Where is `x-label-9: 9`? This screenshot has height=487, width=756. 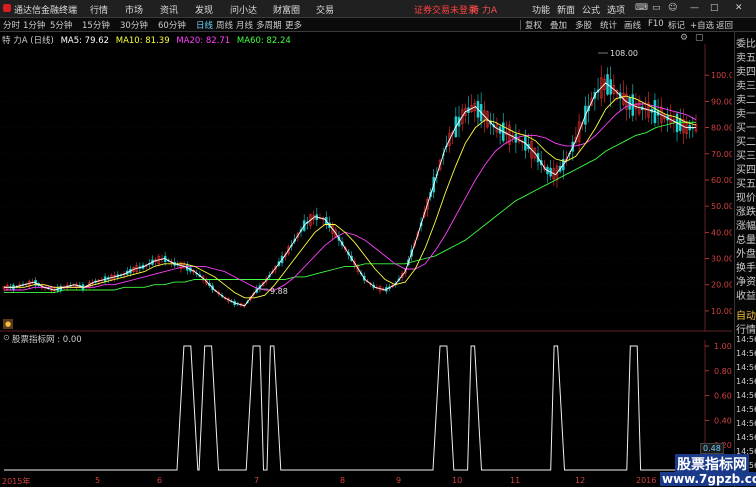 x-label-9: 9 is located at coordinates (399, 480).